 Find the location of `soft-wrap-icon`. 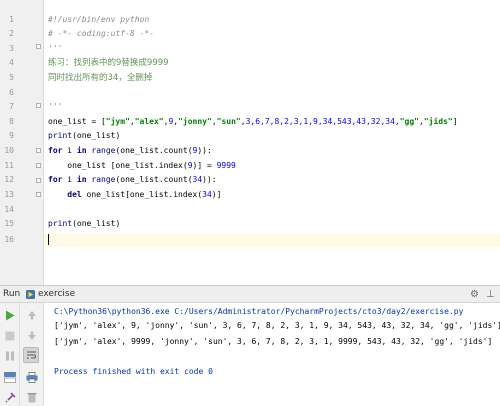

soft-wrap-icon is located at coordinates (31, 355).